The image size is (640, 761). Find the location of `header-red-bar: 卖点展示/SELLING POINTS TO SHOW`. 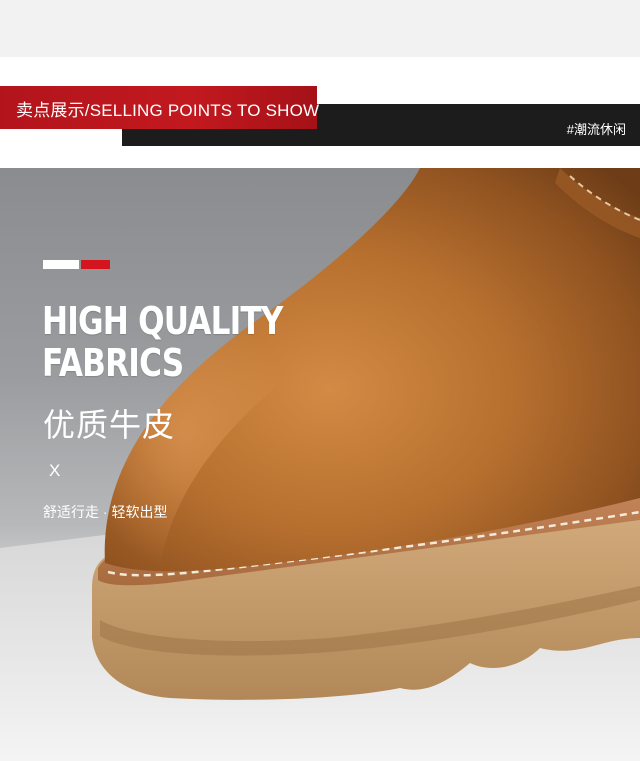

header-red-bar: 卖点展示/SELLING POINTS TO SHOW is located at coordinates (160, 107).